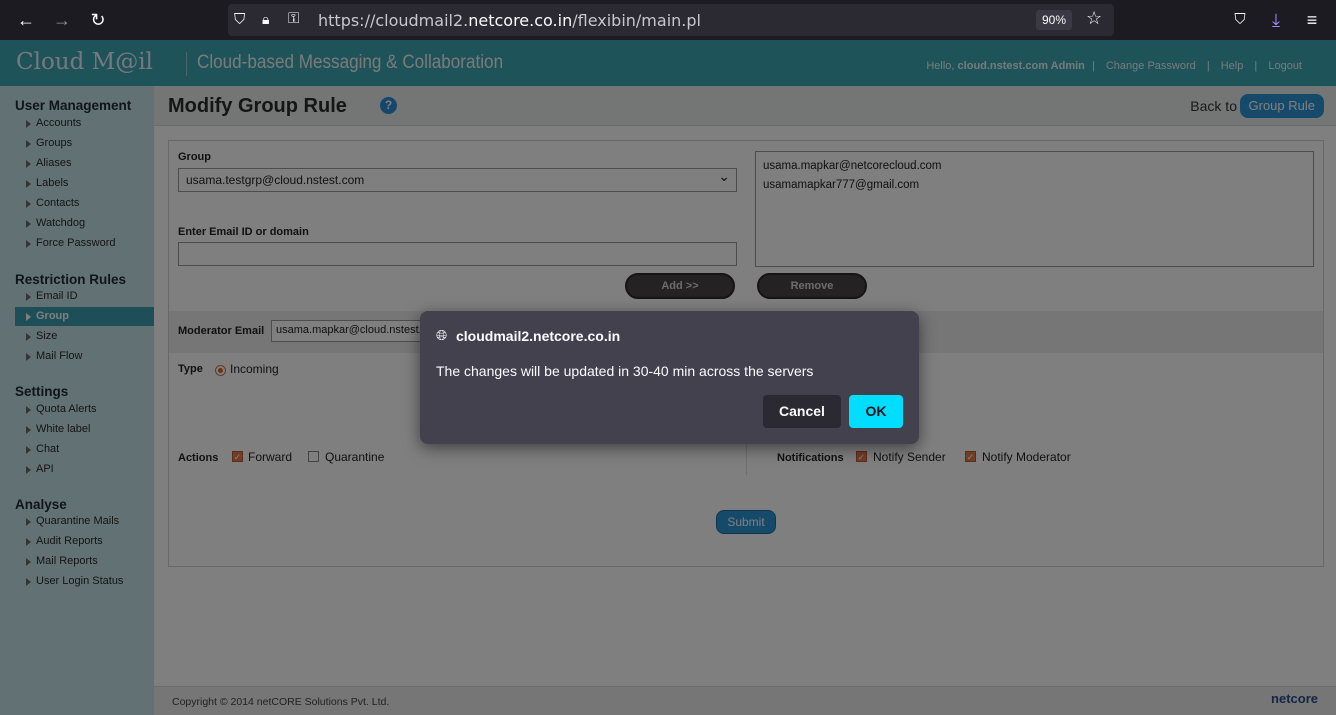  Describe the element at coordinates (239, 19) in the screenshot. I see `shield-icon: ⛉` at that location.